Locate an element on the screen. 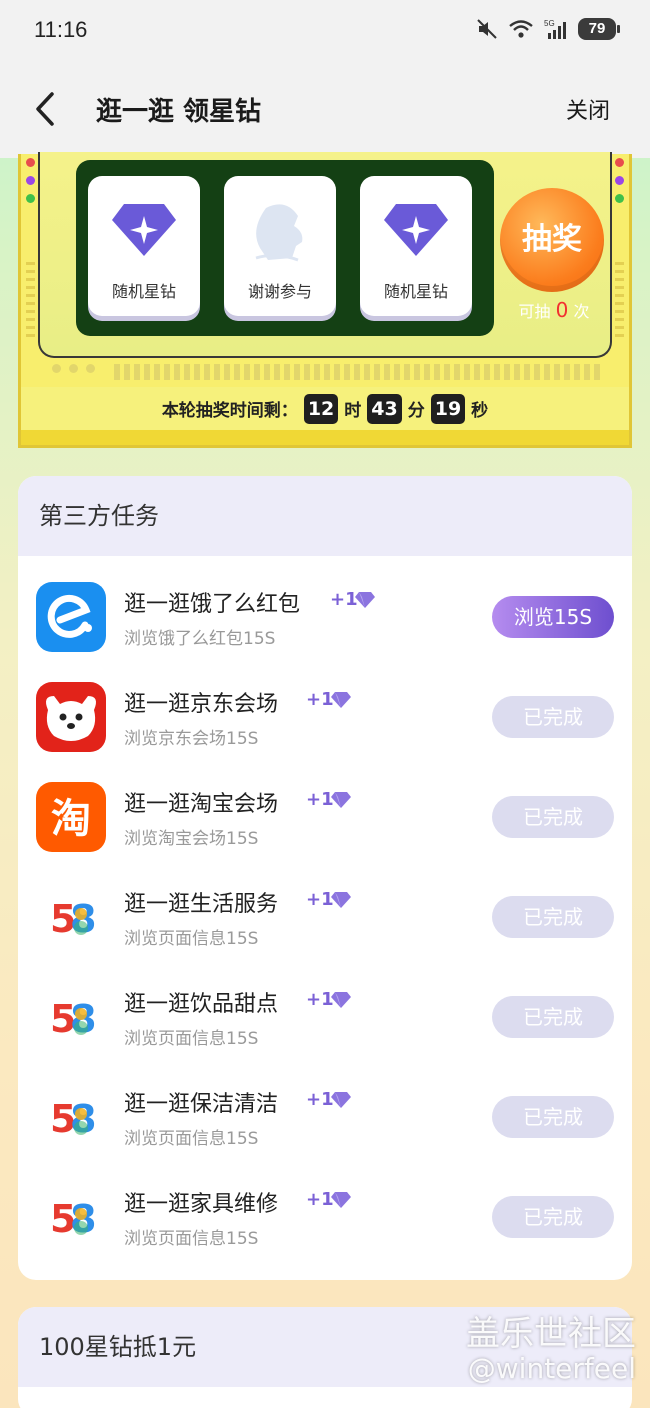 This screenshot has height=1408, width=650. countdown-timer: 本轮抽奖时间剩： 12 时 43 分 19 秒 is located at coordinates (325, 408).